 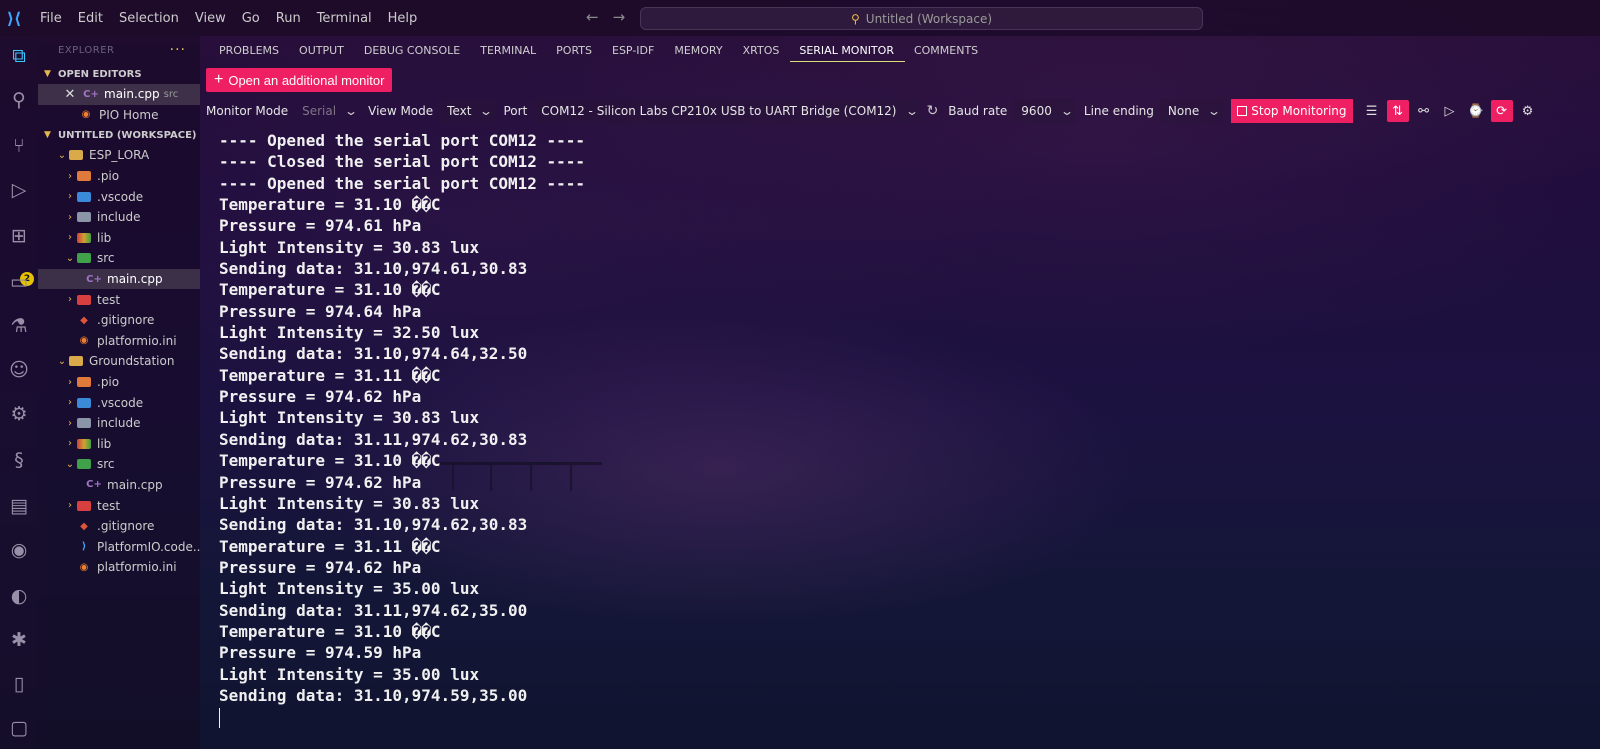 I want to click on folder-icon, so click(x=76, y=361).